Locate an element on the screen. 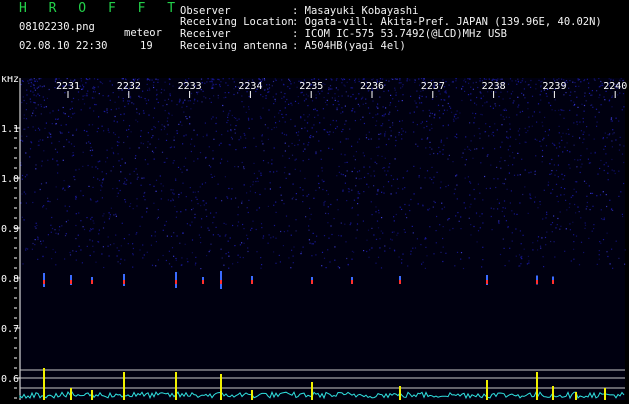 The width and height of the screenshot is (629, 404). time-tick-label: 2235 is located at coordinates (311, 86).